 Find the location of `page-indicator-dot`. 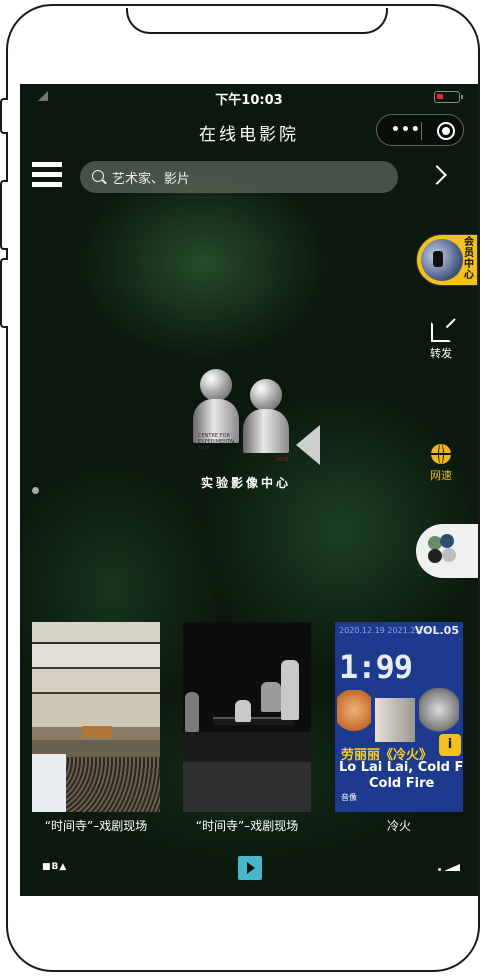

page-indicator-dot is located at coordinates (35, 490).